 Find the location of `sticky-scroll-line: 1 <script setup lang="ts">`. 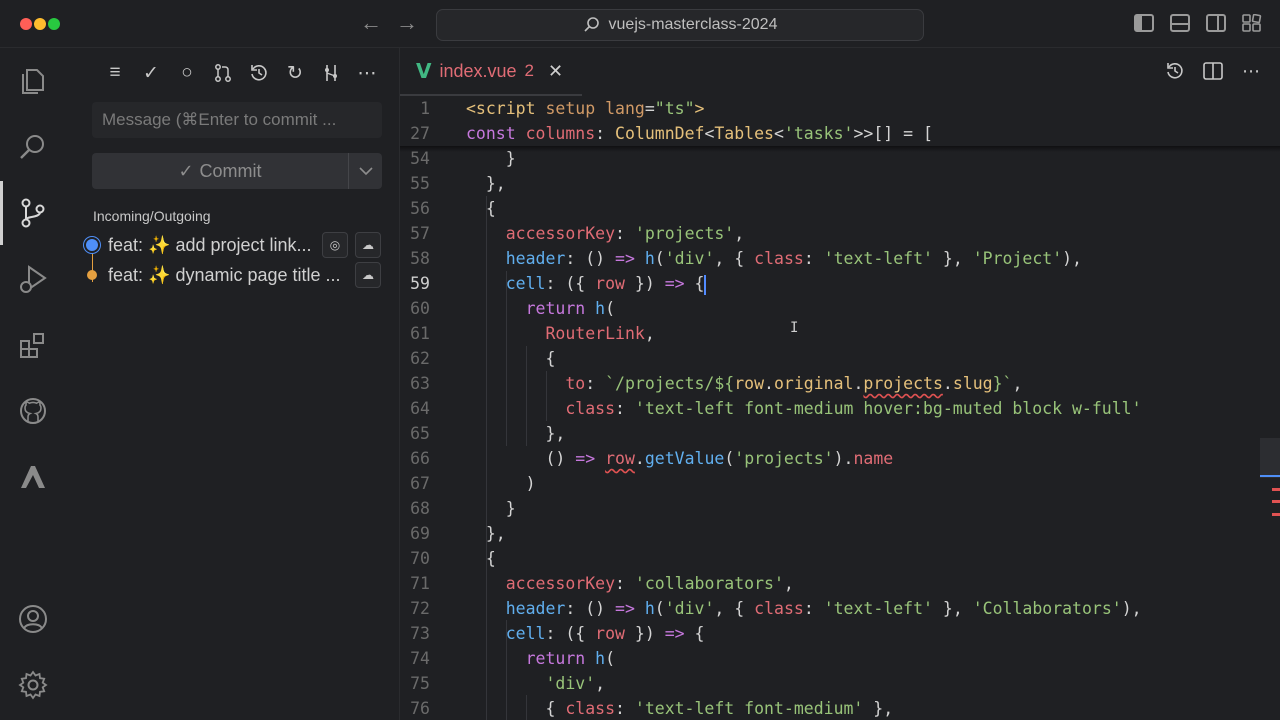

sticky-scroll-line: 1 <script setup lang="ts"> is located at coordinates (840, 108).